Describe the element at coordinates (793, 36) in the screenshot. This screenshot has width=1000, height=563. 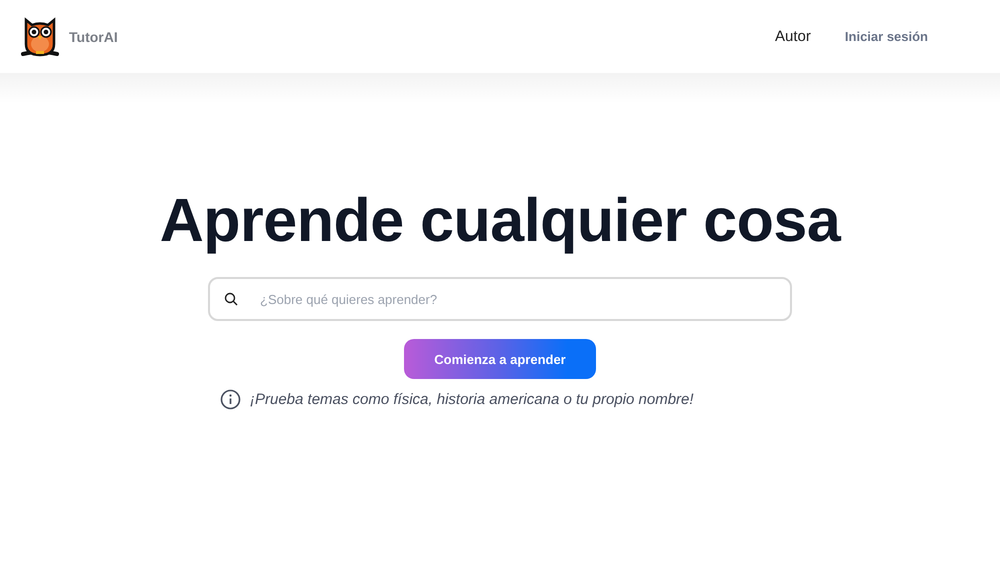
I see `nav-link: Autor` at that location.